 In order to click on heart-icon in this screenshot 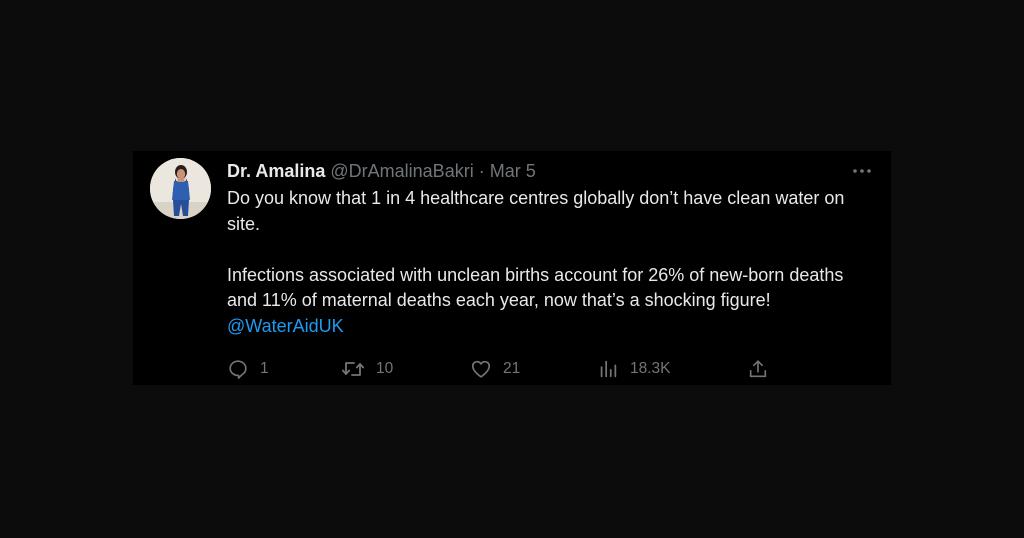, I will do `click(481, 369)`.